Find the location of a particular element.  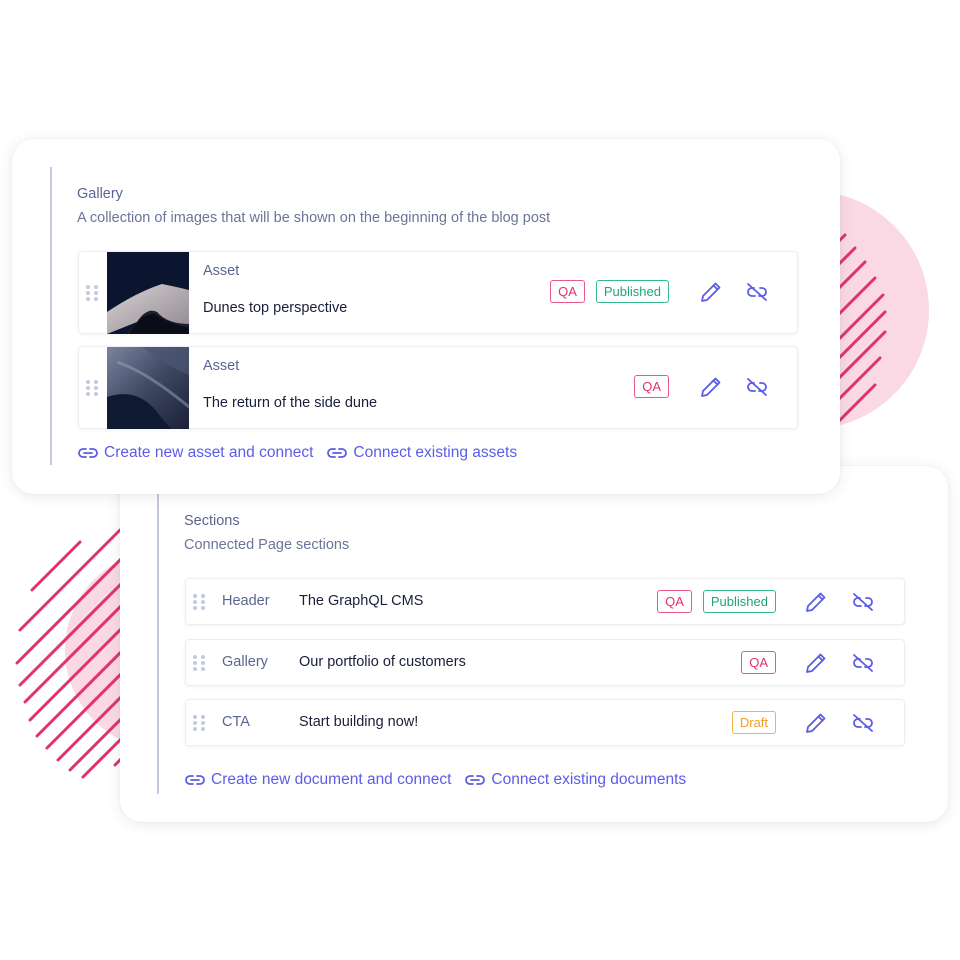

field-description: Connected Page sections is located at coordinates (267, 545).